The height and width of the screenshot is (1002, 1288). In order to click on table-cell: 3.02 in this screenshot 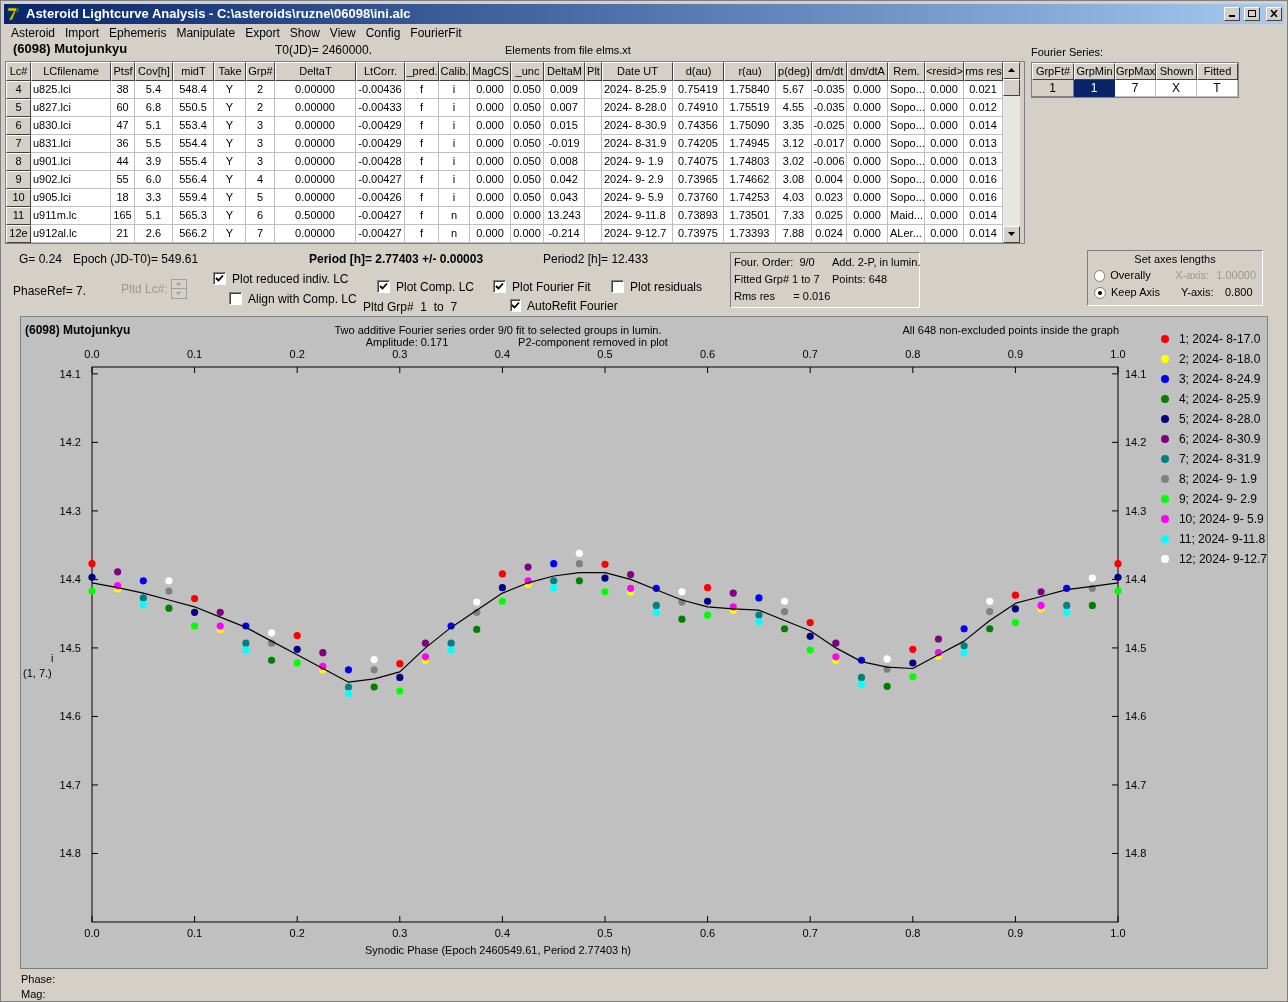, I will do `click(794, 161)`.